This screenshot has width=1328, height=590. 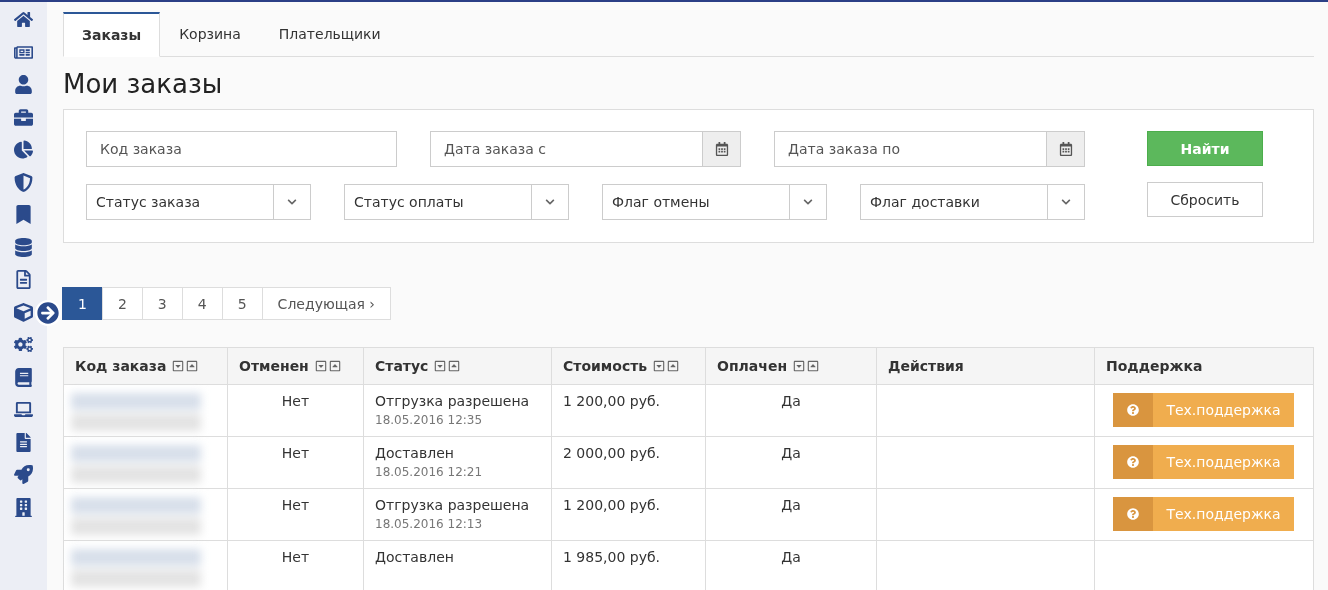 What do you see at coordinates (1205, 199) in the screenshot?
I see `reset-button: Сбросить` at bounding box center [1205, 199].